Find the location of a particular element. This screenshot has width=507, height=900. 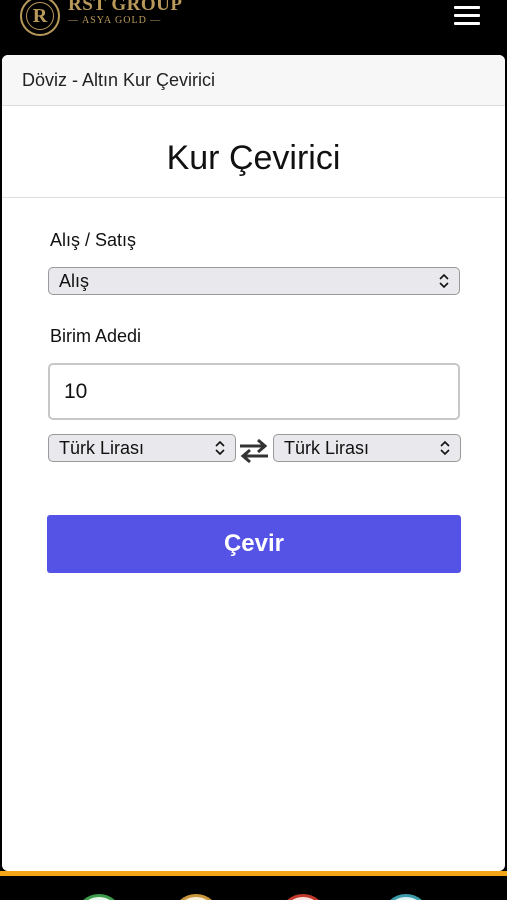

page-title: Kur Çevirici is located at coordinates (253, 152).